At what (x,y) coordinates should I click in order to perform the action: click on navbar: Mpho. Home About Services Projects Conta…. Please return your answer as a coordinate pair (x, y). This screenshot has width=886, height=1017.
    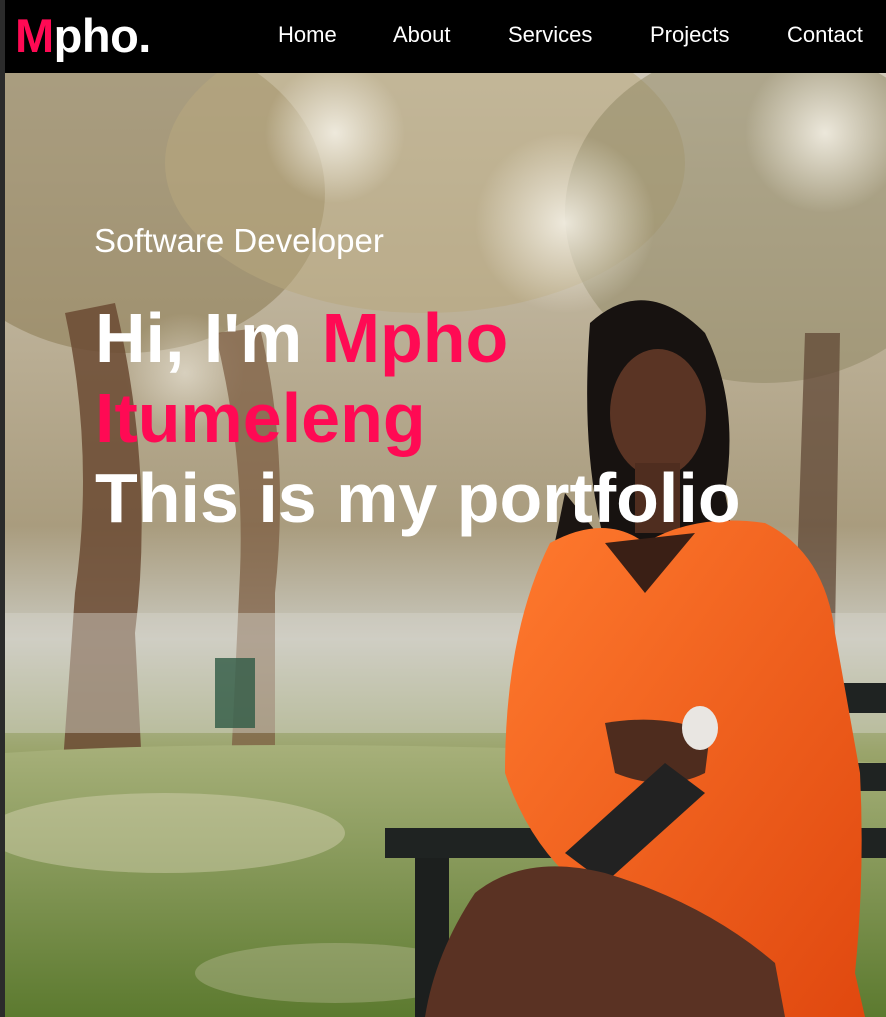
    Looking at the image, I should click on (445, 36).